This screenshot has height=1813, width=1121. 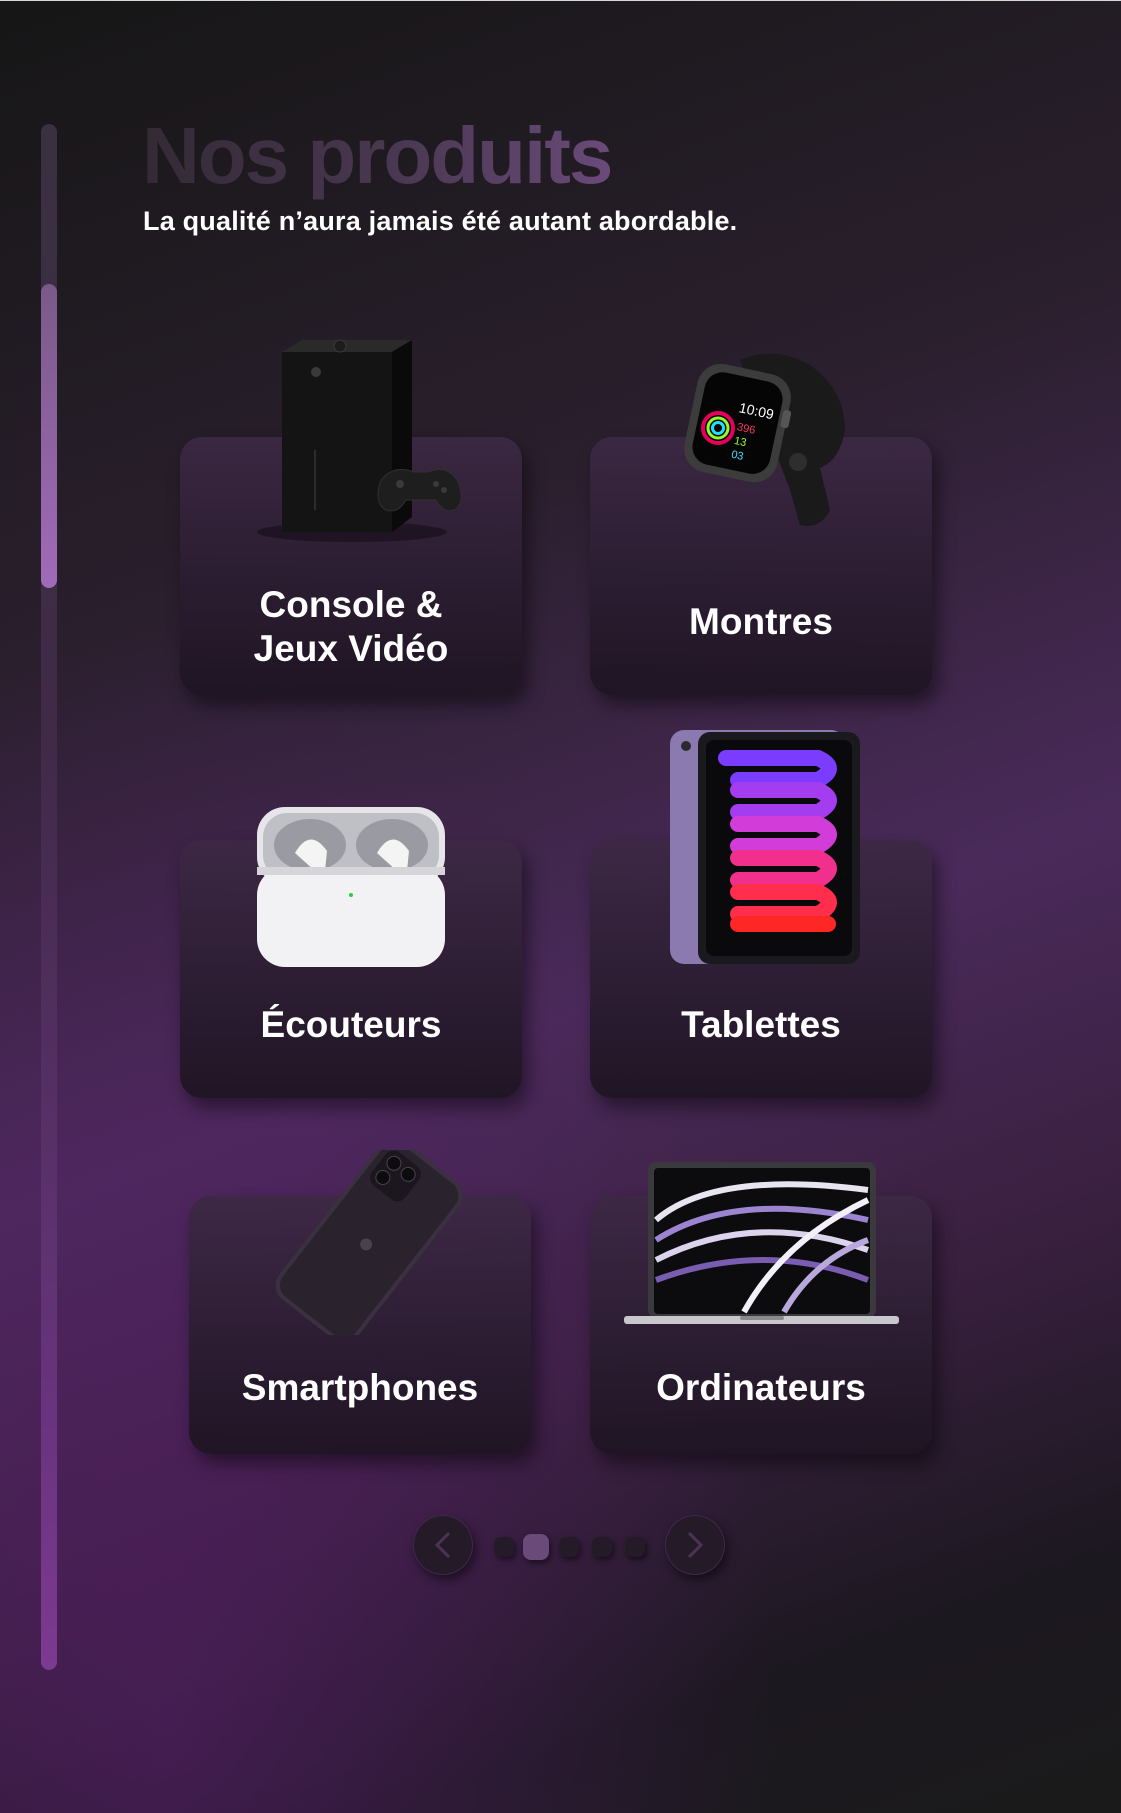 What do you see at coordinates (761, 621) in the screenshot?
I see `category-label: Montres` at bounding box center [761, 621].